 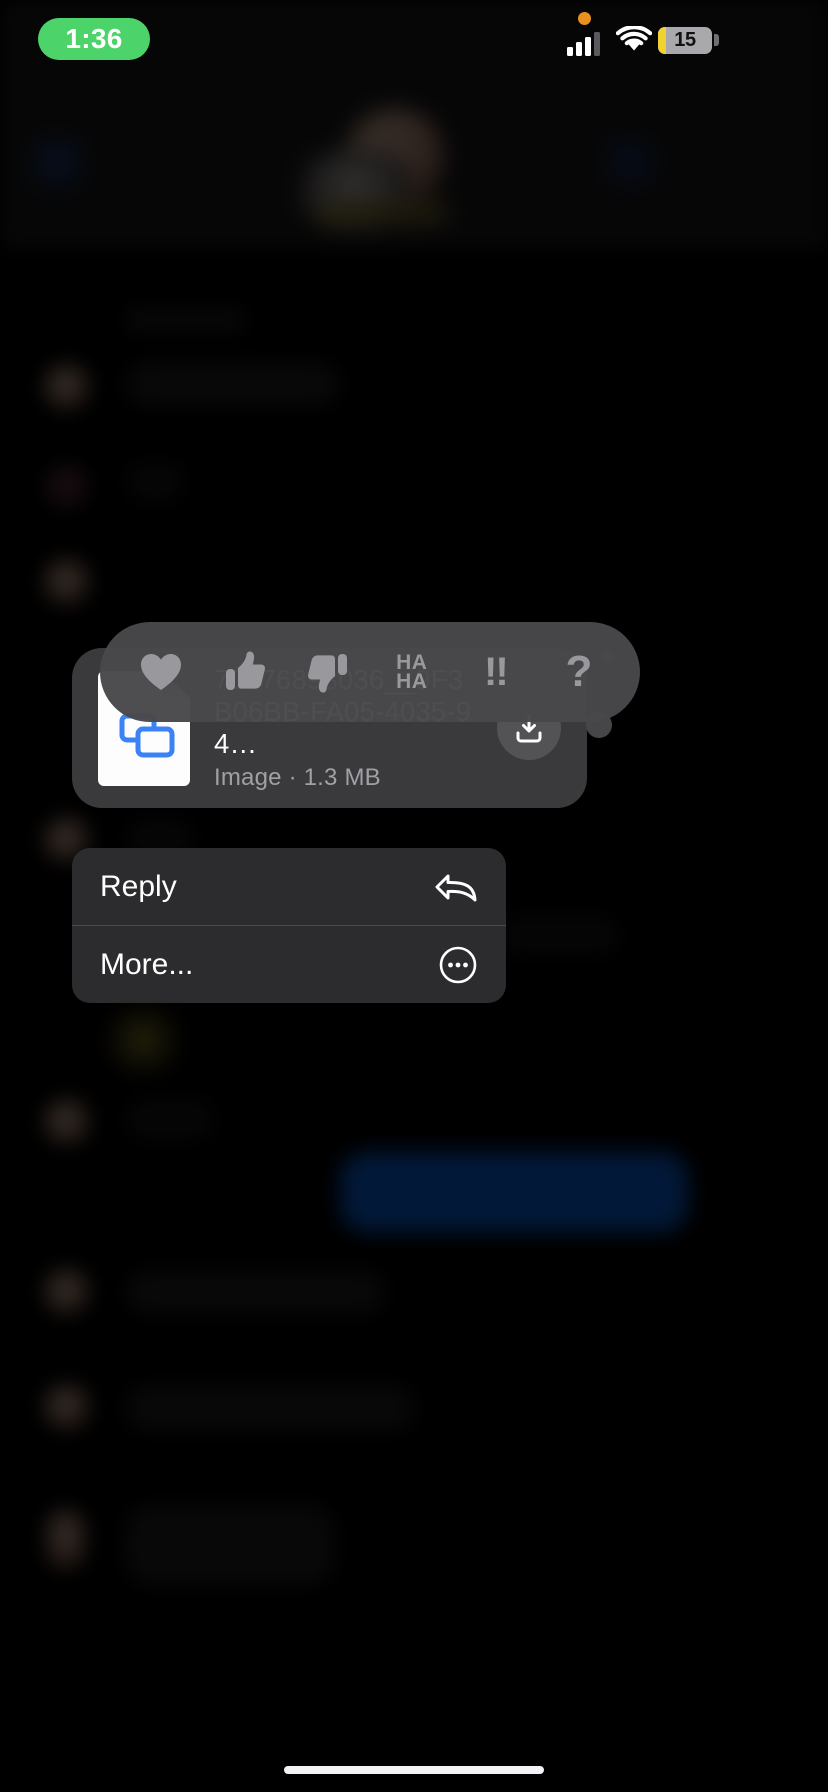 What do you see at coordinates (138, 886) in the screenshot?
I see `menu-item-reply-label: Reply` at bounding box center [138, 886].